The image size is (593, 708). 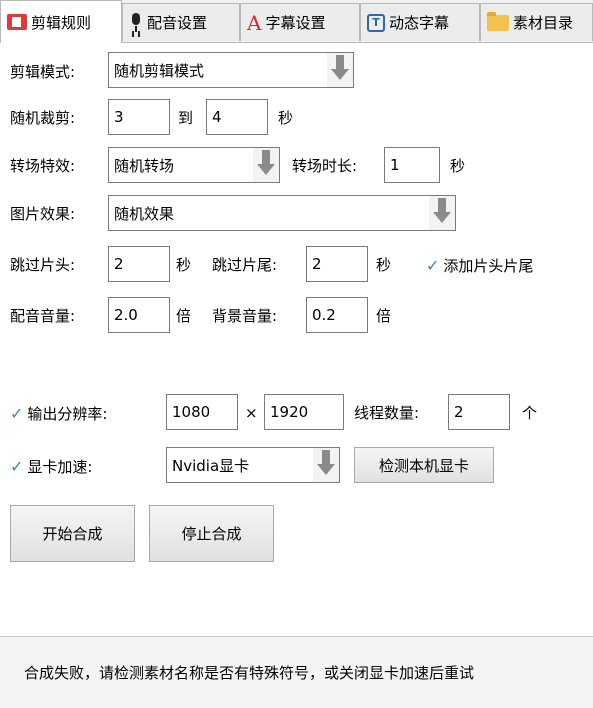 I want to click on image-effect-select: 随机效果, so click(x=282, y=213).